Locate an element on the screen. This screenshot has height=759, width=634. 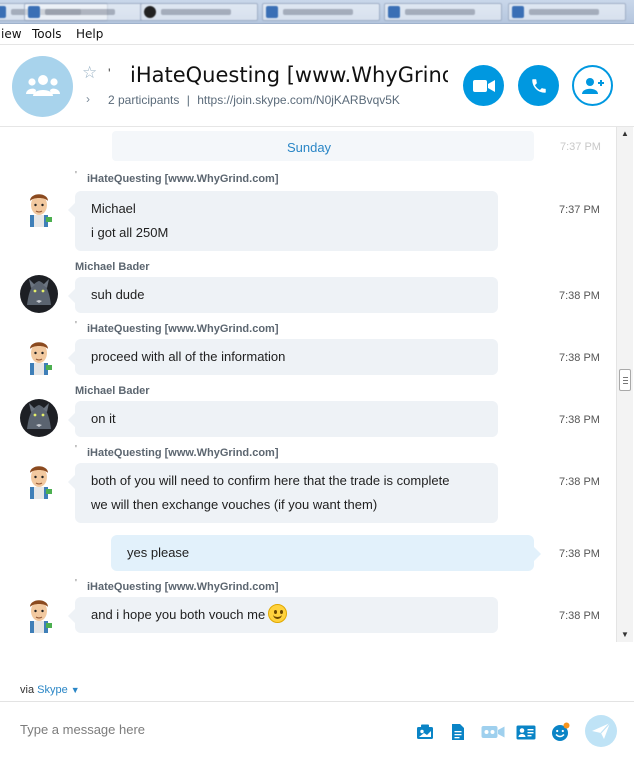
join-link: https://join.skype.com/N0jKARBvqv5K is located at coordinates (298, 100).